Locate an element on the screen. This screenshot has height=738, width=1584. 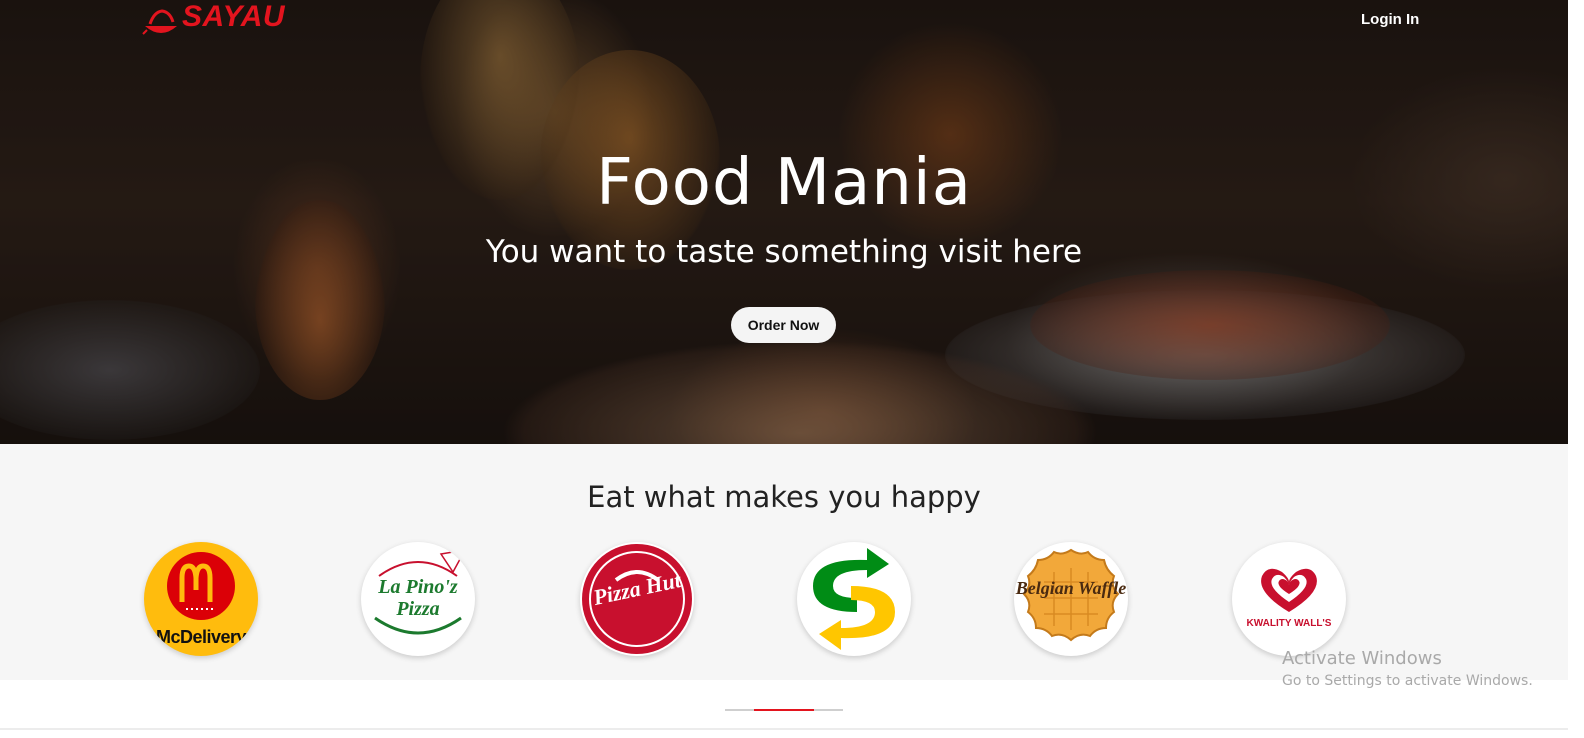
carousel-indicator-active is located at coordinates (784, 710).